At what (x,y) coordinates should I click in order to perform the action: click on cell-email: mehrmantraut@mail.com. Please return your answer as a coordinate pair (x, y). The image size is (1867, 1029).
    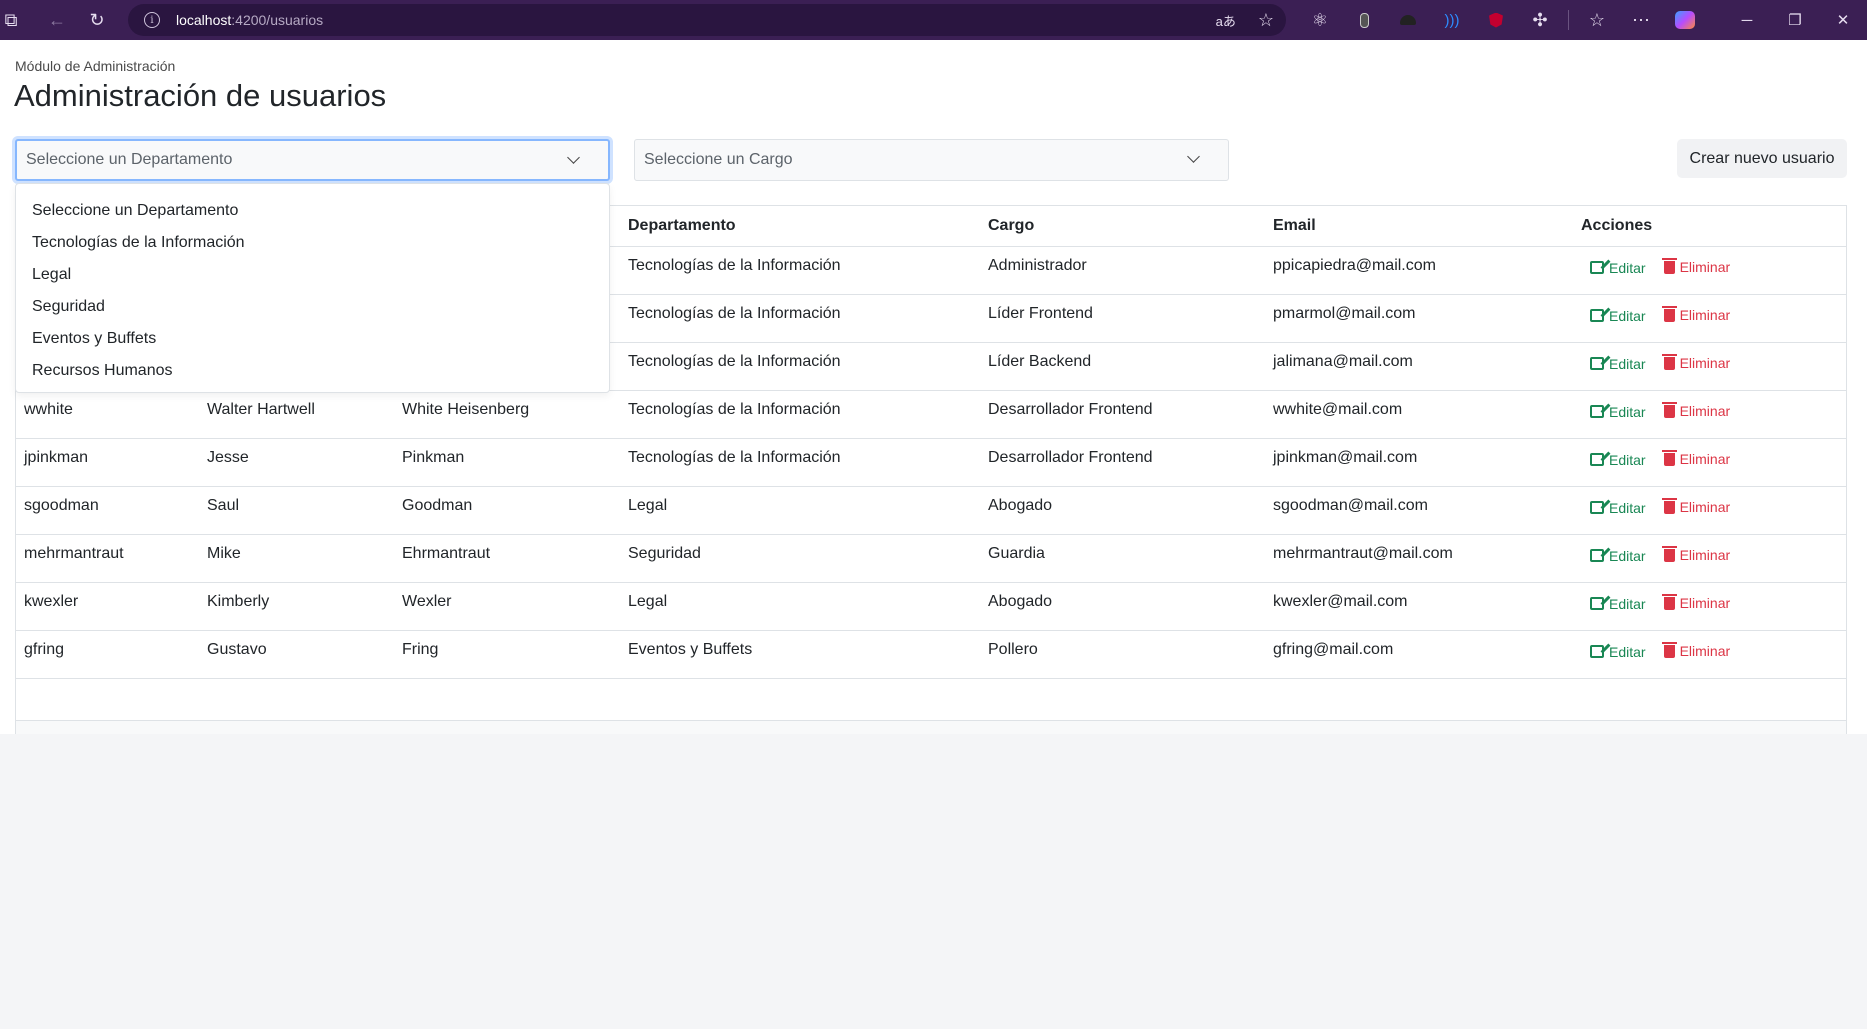
    Looking at the image, I should click on (1419, 558).